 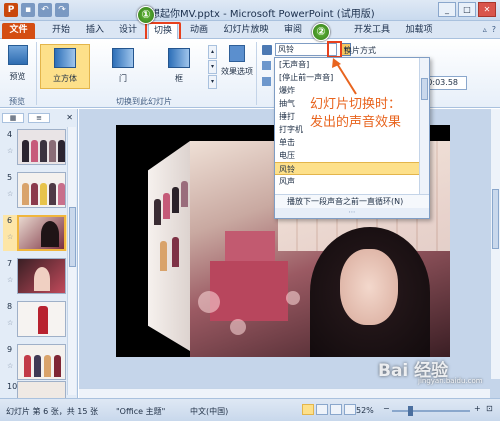 What do you see at coordinates (352, 168) in the screenshot?
I see `sound-option-selected: 风铃` at bounding box center [352, 168].